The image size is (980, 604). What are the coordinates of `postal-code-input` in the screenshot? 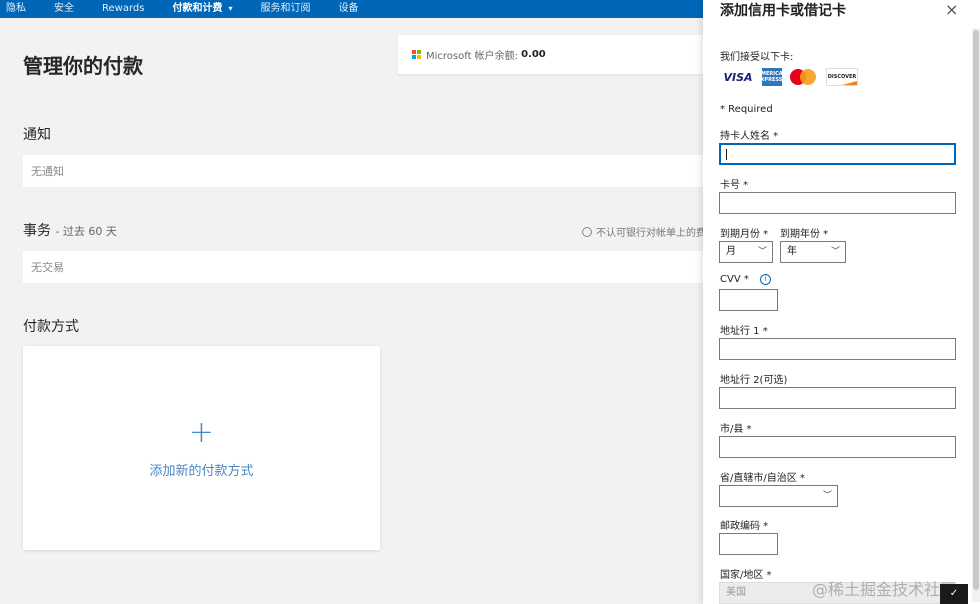 It's located at (748, 544).